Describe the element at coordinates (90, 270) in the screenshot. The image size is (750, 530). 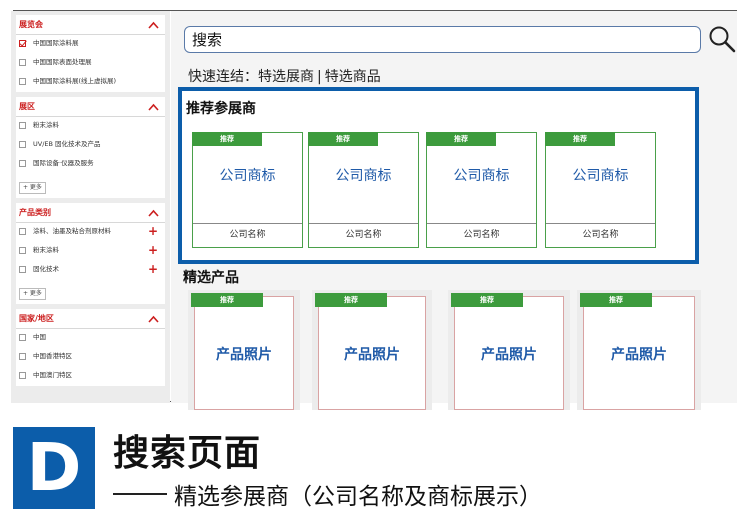
I see `filter-option: 固化技术 +` at that location.